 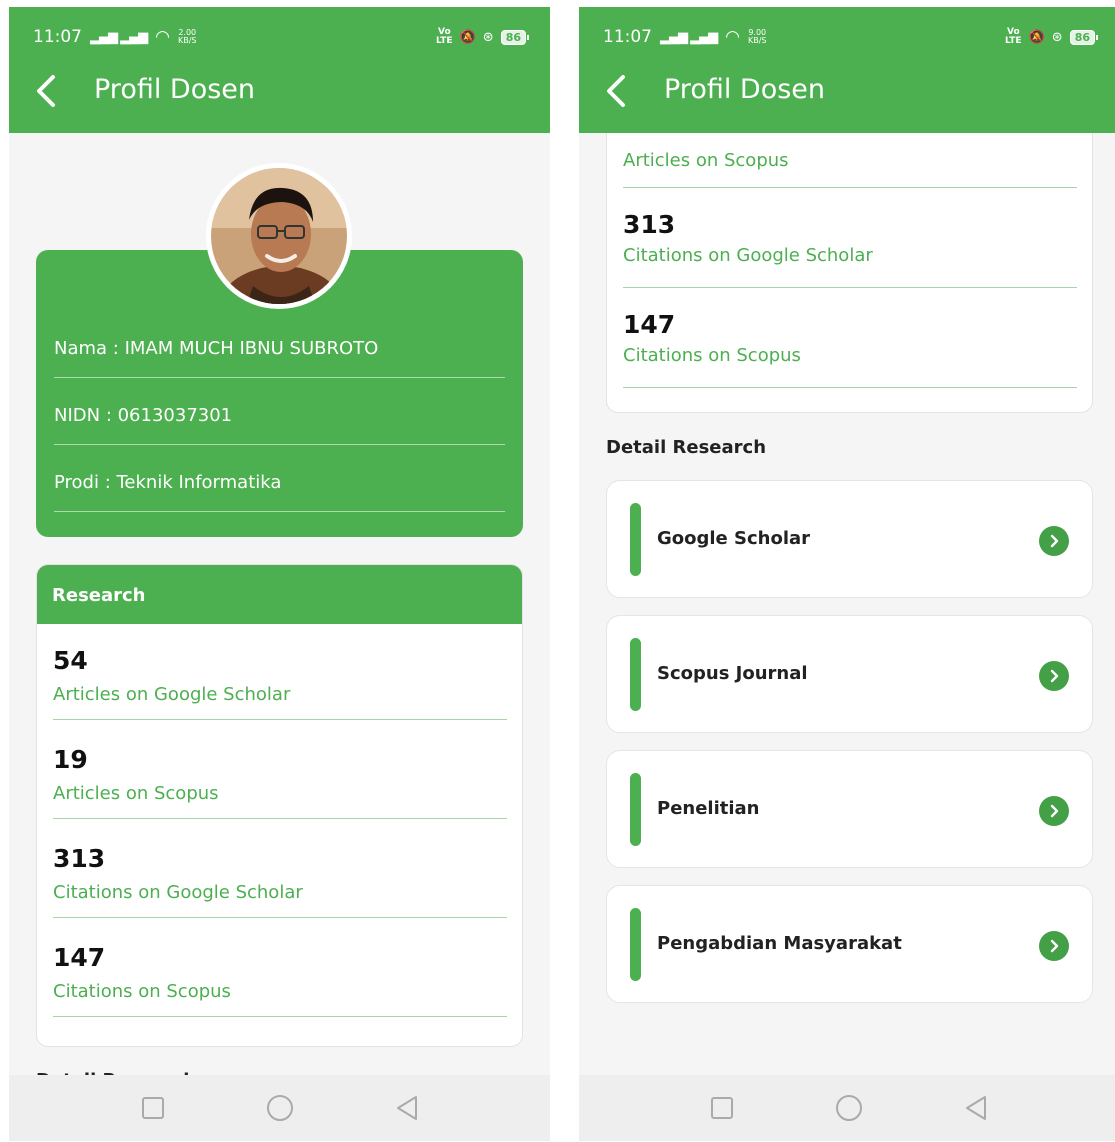 What do you see at coordinates (686, 447) in the screenshot?
I see `detail-research-title: Detail Research` at bounding box center [686, 447].